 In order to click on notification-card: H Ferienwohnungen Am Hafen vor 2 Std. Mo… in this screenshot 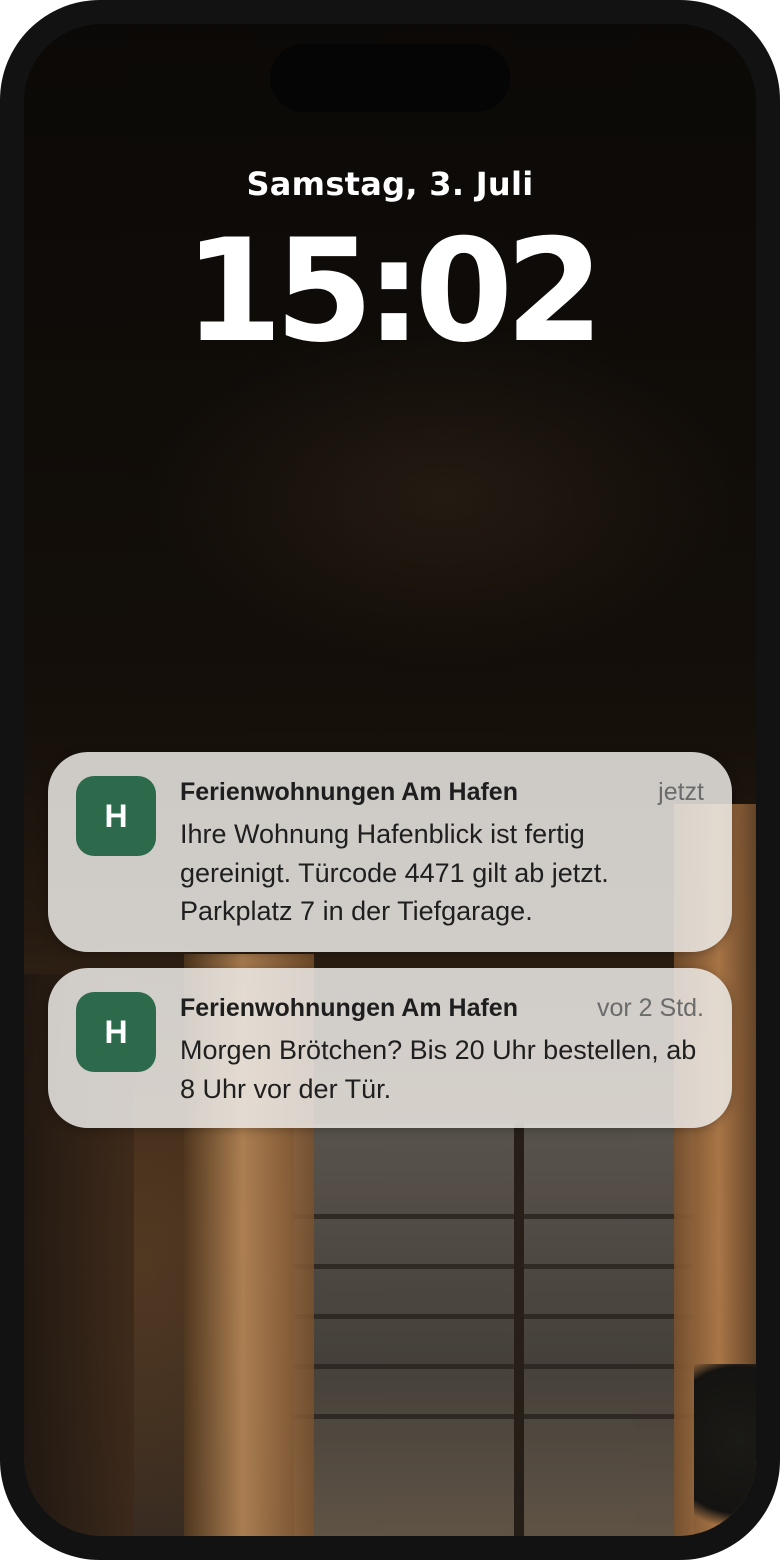, I will do `click(390, 1048)`.